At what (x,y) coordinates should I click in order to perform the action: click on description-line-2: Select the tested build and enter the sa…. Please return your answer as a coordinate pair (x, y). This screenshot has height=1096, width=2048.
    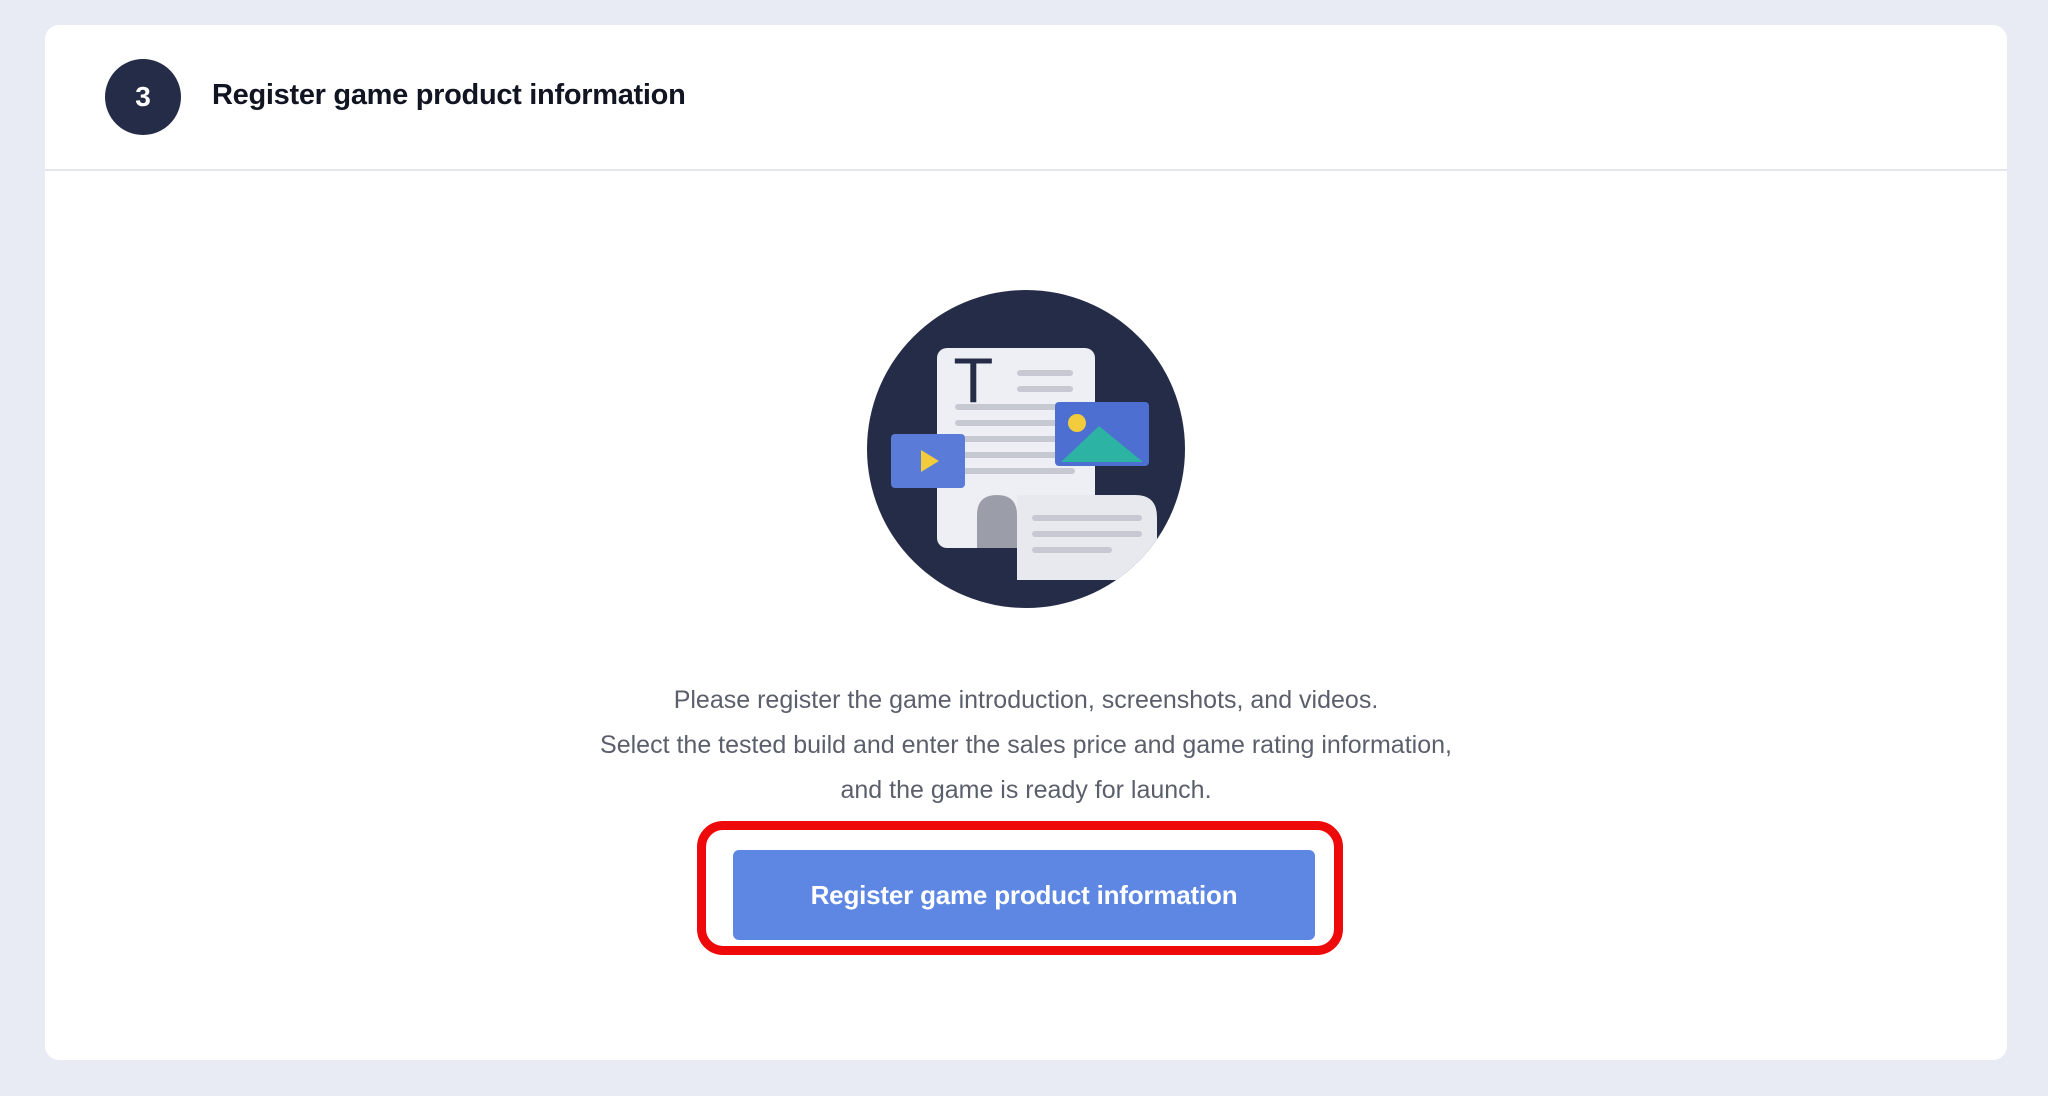
    Looking at the image, I should click on (1026, 745).